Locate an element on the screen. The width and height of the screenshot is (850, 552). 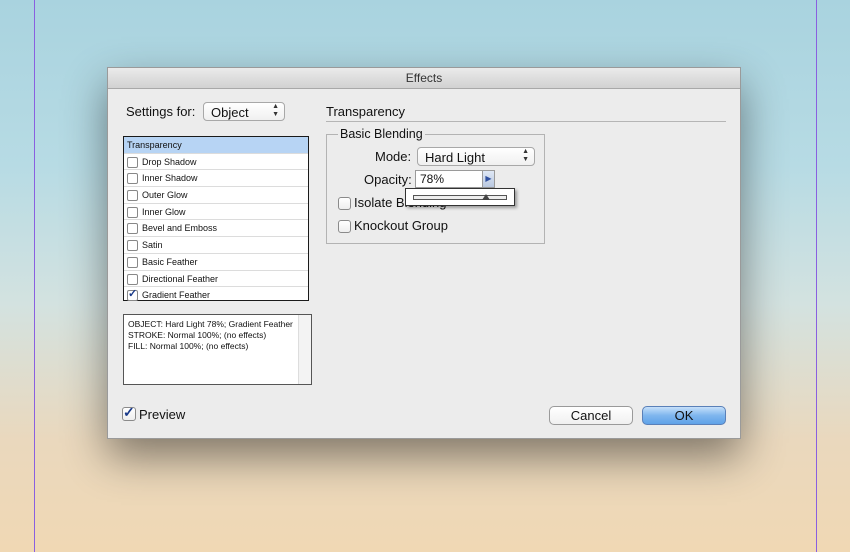
preview-label: Preview is located at coordinates (162, 414).